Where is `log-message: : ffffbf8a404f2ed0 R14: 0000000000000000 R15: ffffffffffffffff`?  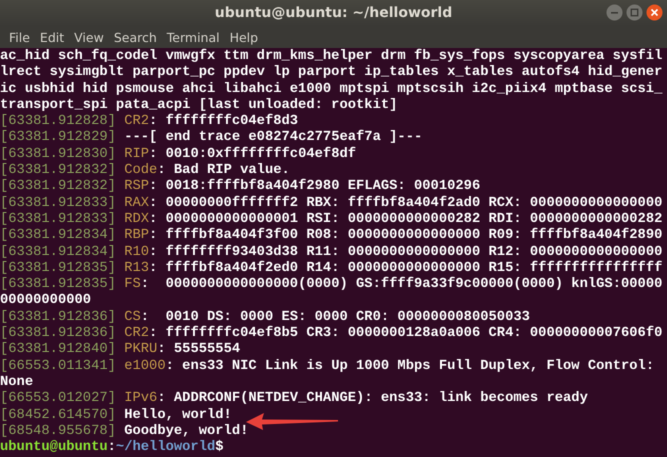
log-message: : ffffbf8a404f2ed0 R14: 0000000000000000 R15: ffffffffffffffff is located at coordinates (405, 268).